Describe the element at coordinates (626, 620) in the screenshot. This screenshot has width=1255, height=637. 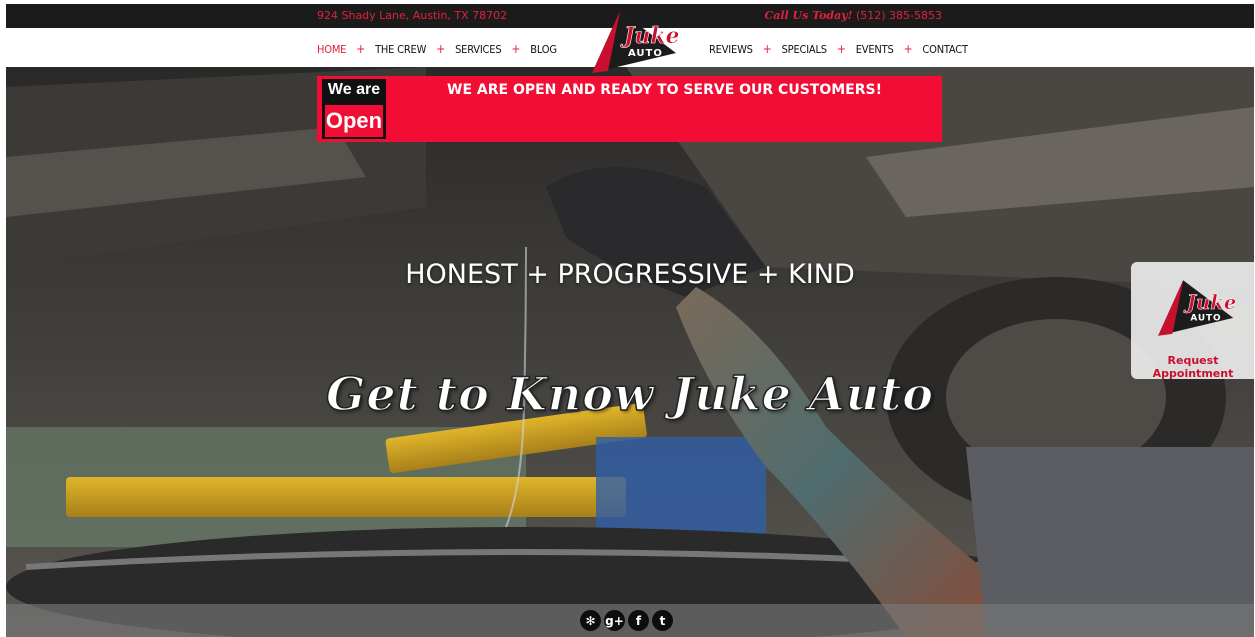
I see `social-links: ✻ g+ f t` at that location.